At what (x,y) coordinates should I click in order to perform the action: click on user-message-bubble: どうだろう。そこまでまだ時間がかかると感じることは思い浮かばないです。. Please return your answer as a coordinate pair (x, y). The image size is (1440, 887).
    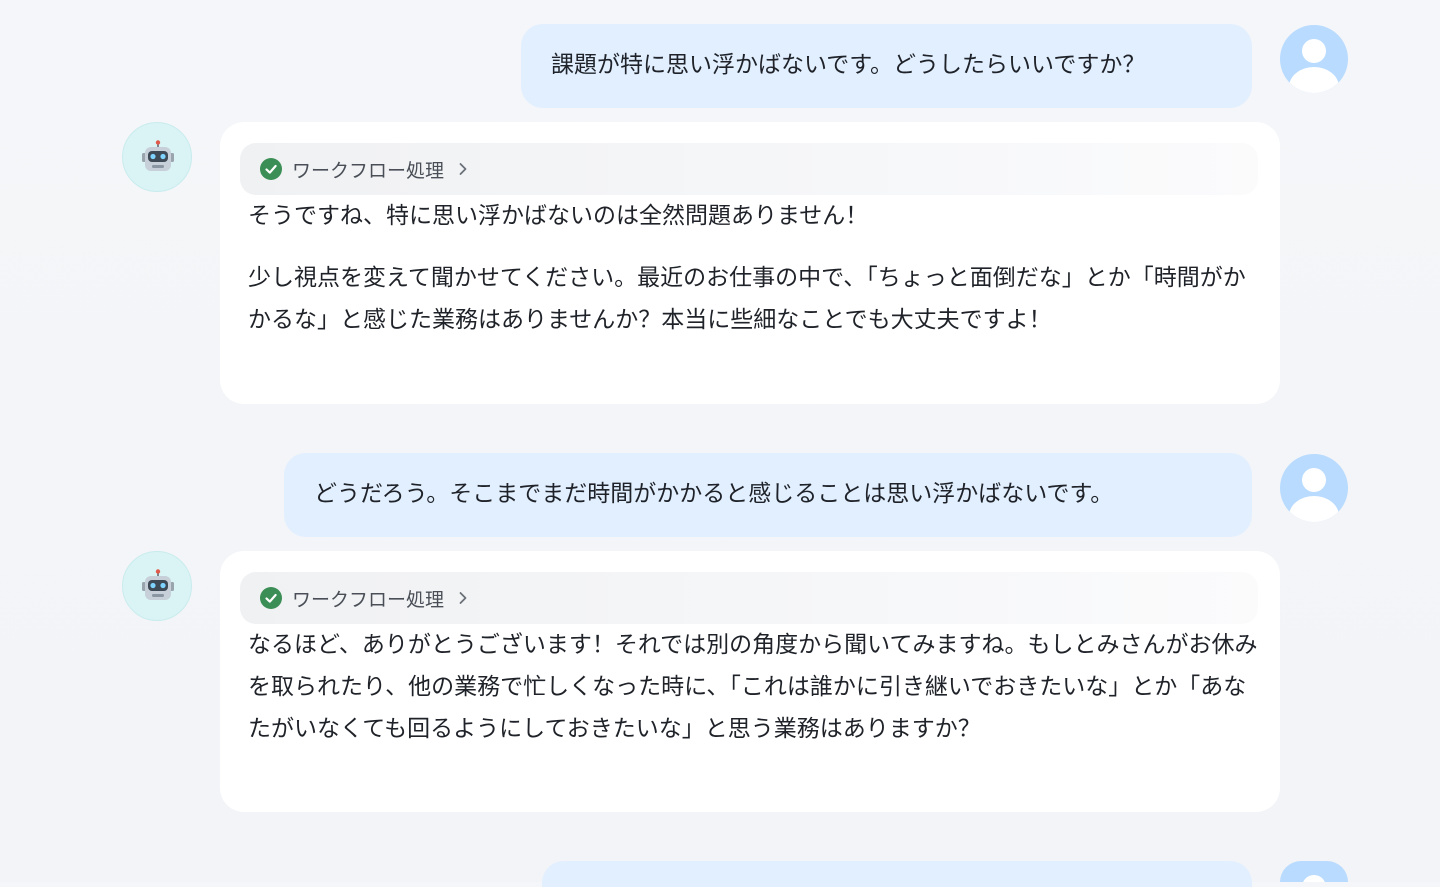
    Looking at the image, I should click on (768, 495).